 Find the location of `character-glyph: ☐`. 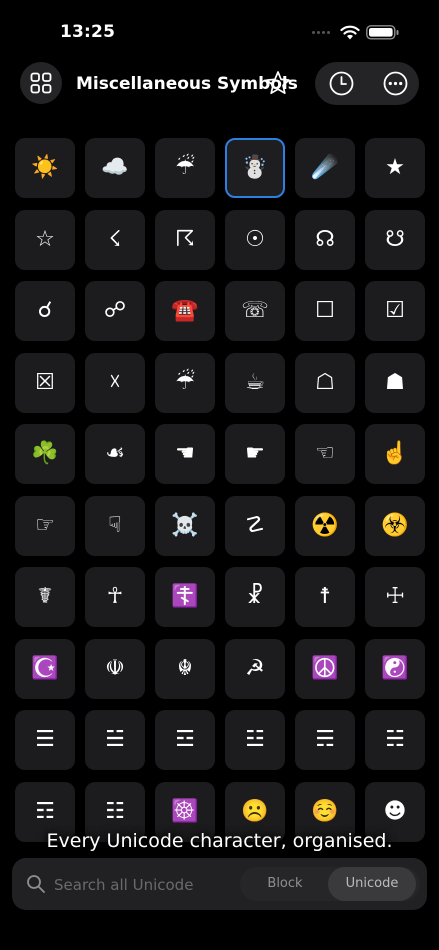

character-glyph: ☐ is located at coordinates (325, 310).